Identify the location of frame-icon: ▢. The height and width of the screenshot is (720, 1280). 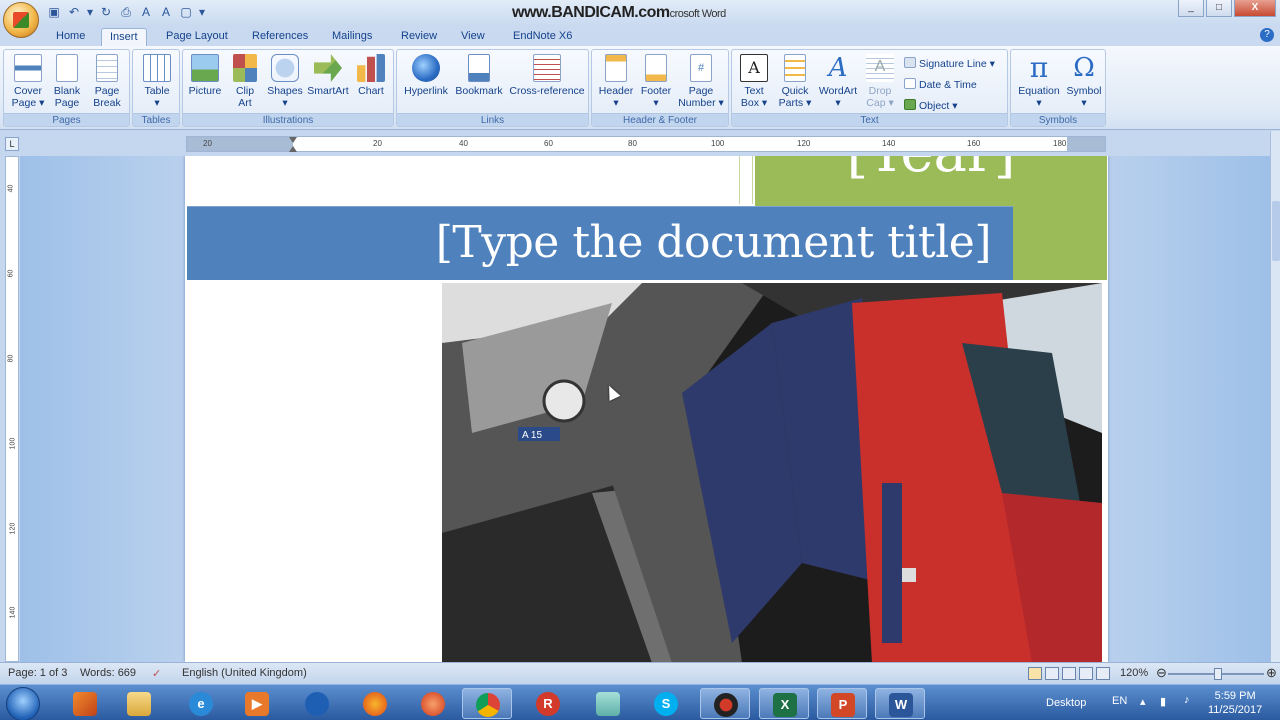
(186, 12).